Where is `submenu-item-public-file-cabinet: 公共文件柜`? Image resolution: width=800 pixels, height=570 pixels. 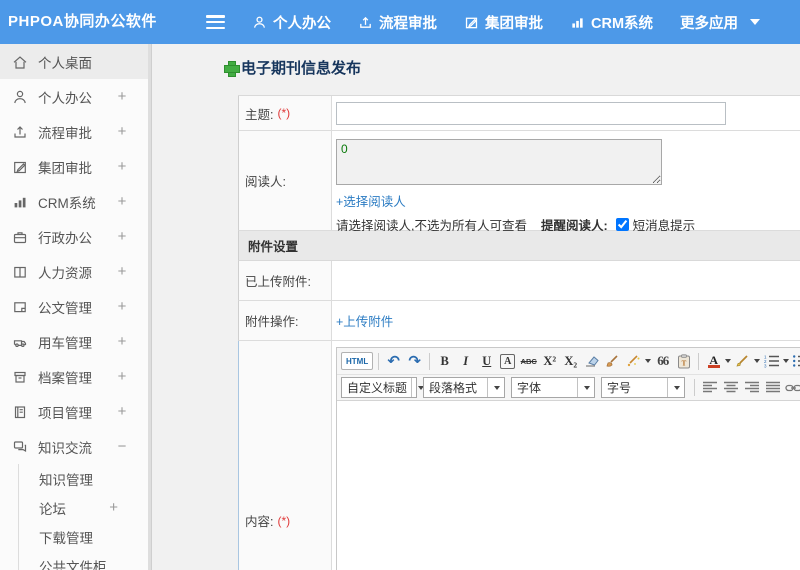 submenu-item-public-file-cabinet: 公共文件柜 is located at coordinates (83, 560).